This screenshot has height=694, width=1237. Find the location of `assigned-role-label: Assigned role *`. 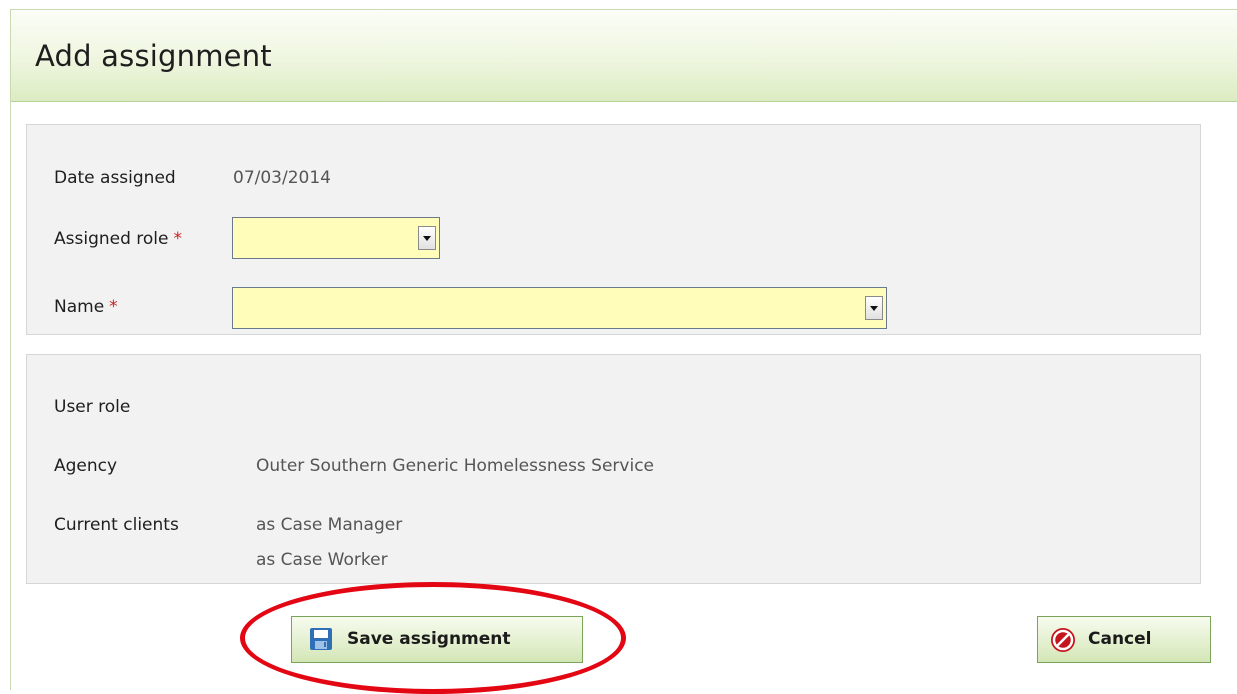

assigned-role-label: Assigned role * is located at coordinates (118, 239).